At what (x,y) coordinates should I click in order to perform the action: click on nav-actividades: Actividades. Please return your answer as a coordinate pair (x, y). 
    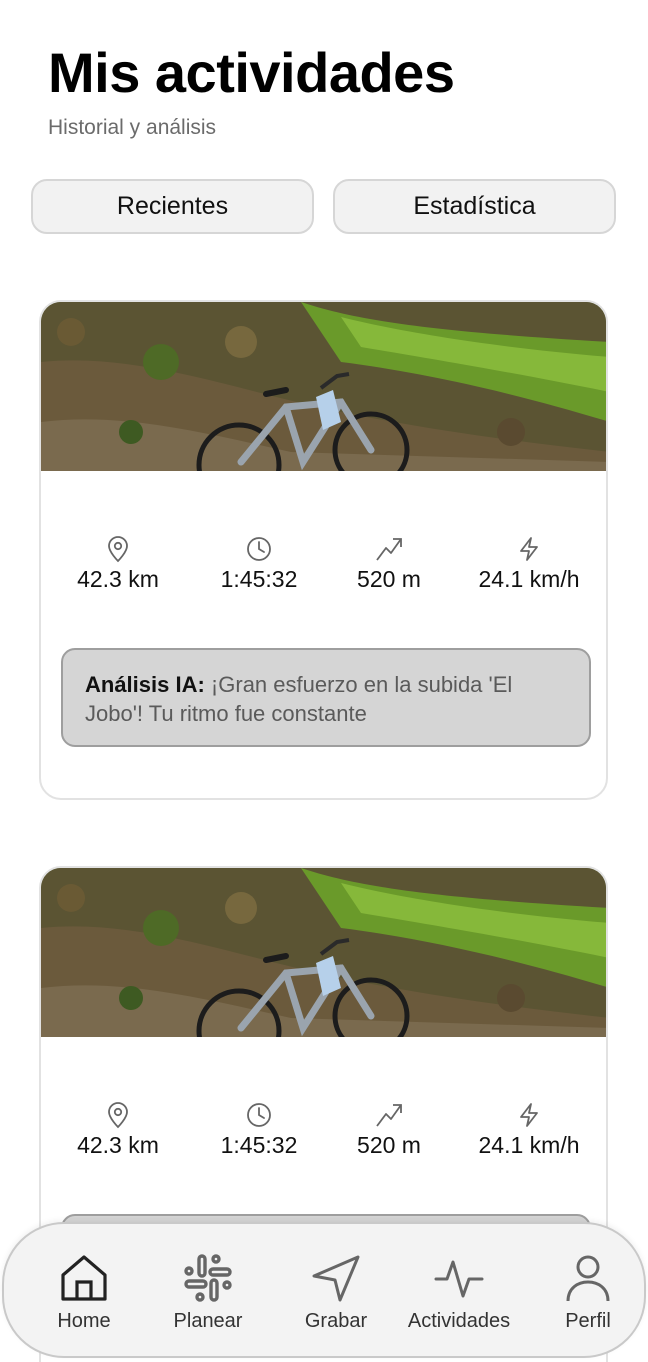
    Looking at the image, I should click on (459, 1292).